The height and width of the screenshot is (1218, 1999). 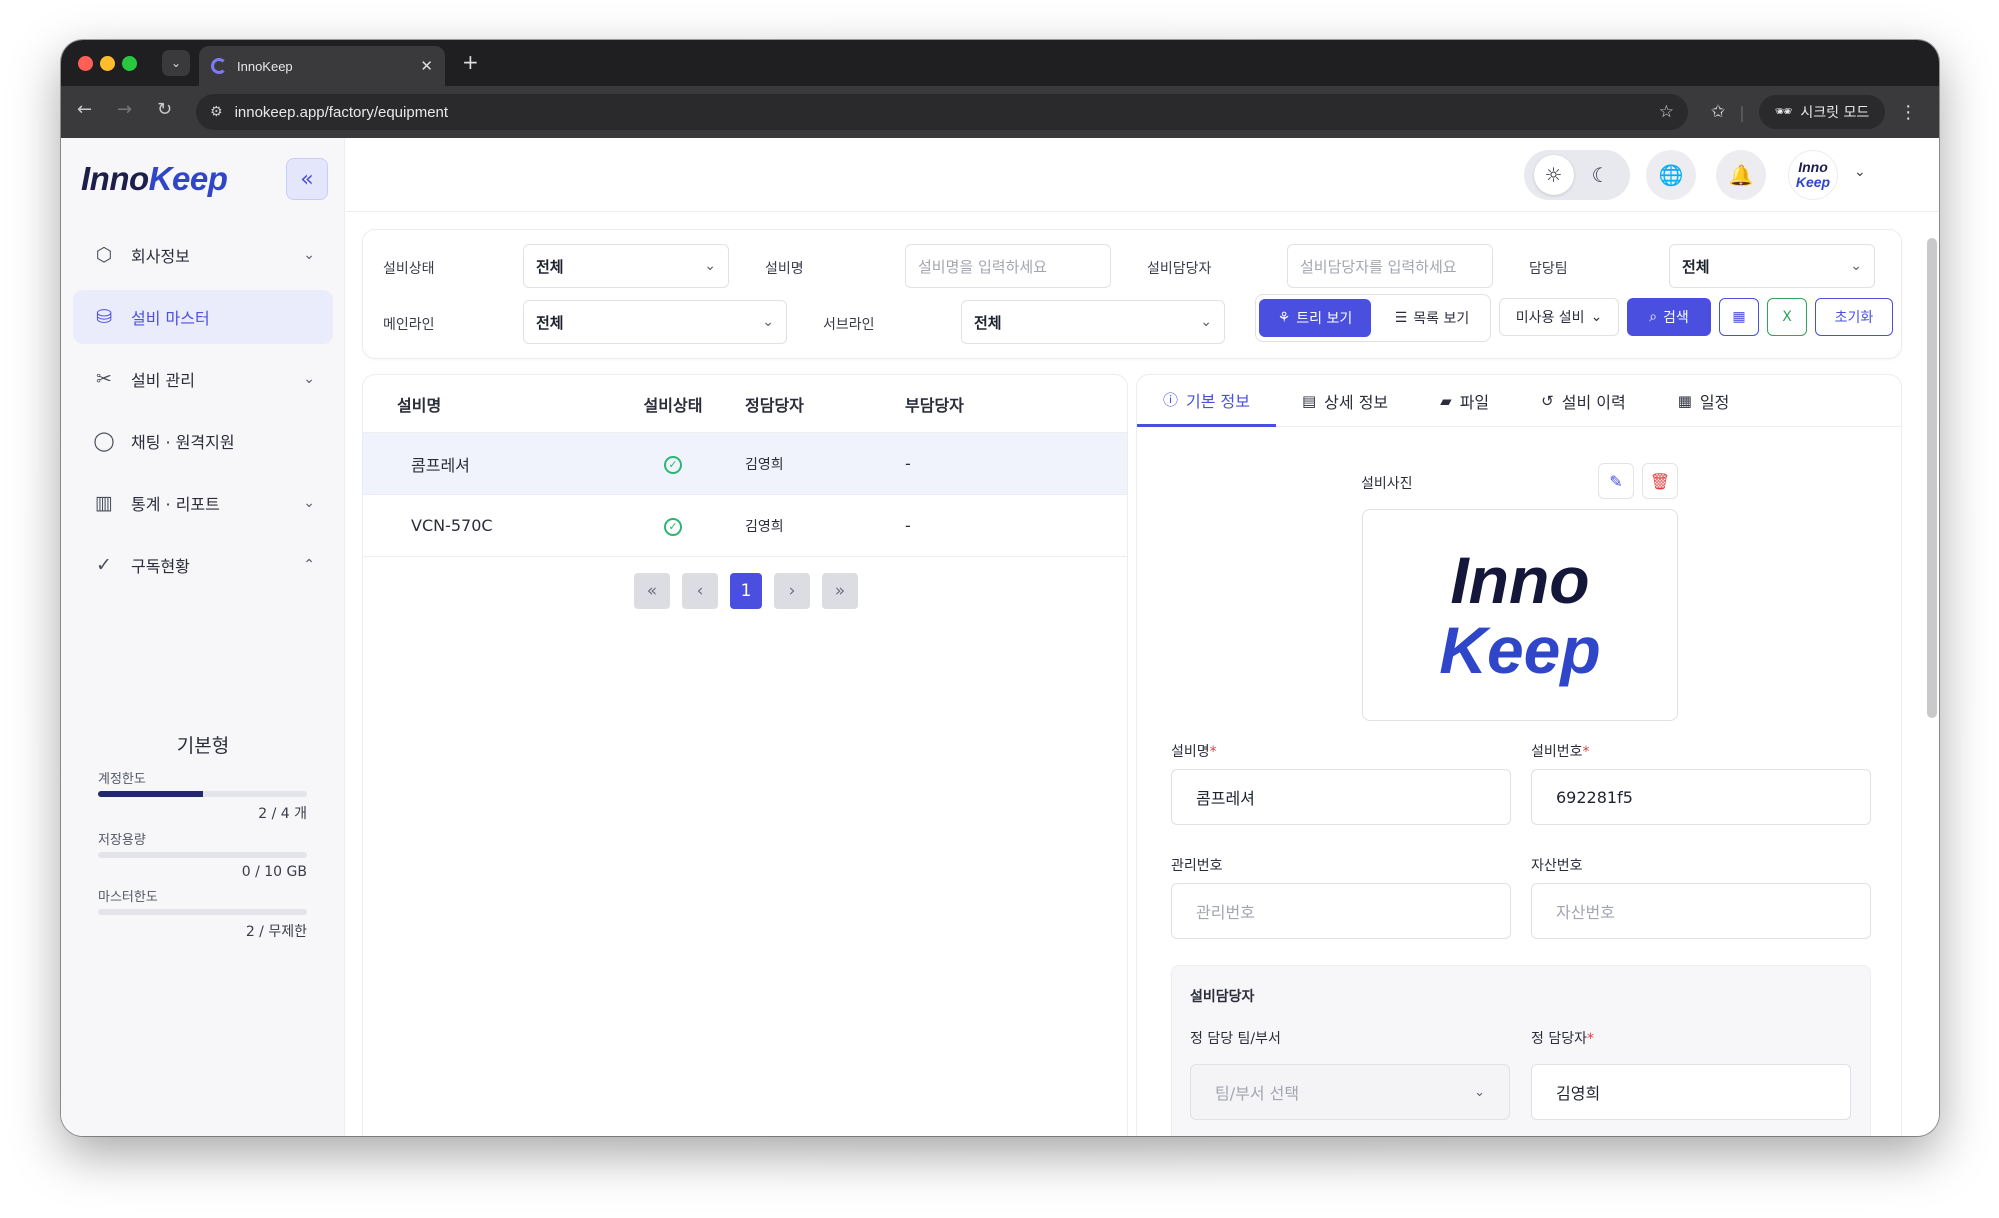 I want to click on site-settings-icon: ⚙, so click(x=216, y=112).